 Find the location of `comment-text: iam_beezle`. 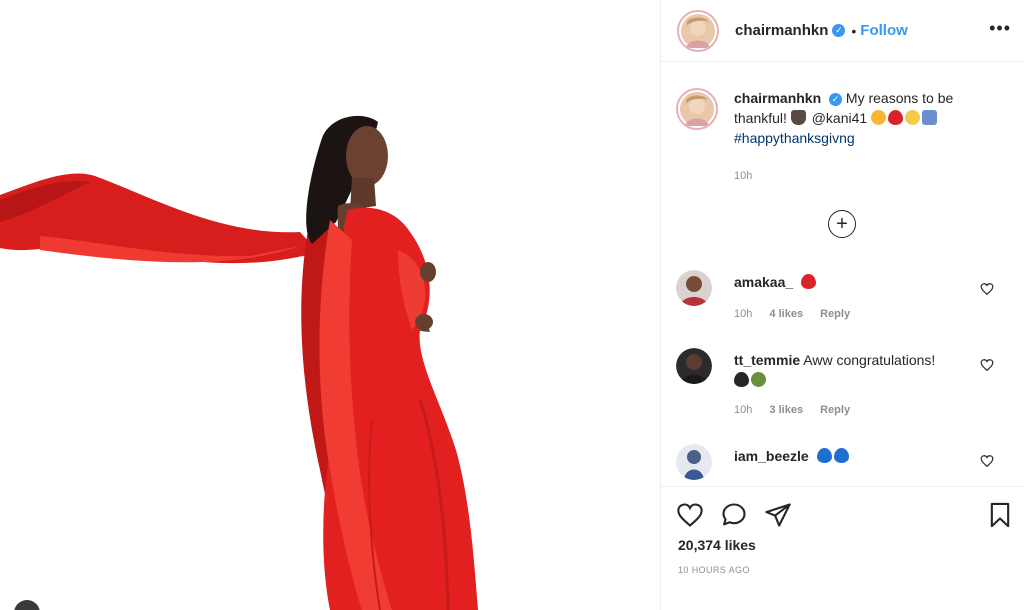

comment-text: iam_beezle is located at coordinates (850, 456).